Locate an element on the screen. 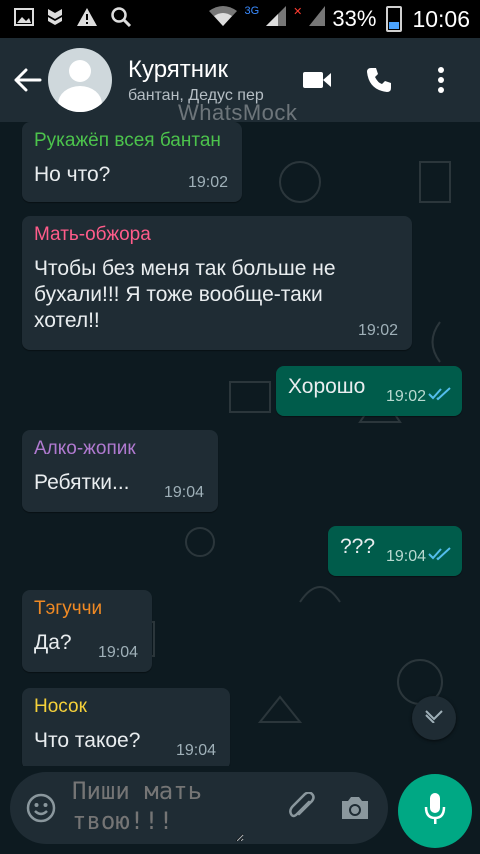 The height and width of the screenshot is (854, 480). chevron-down-icon is located at coordinates (434, 718).